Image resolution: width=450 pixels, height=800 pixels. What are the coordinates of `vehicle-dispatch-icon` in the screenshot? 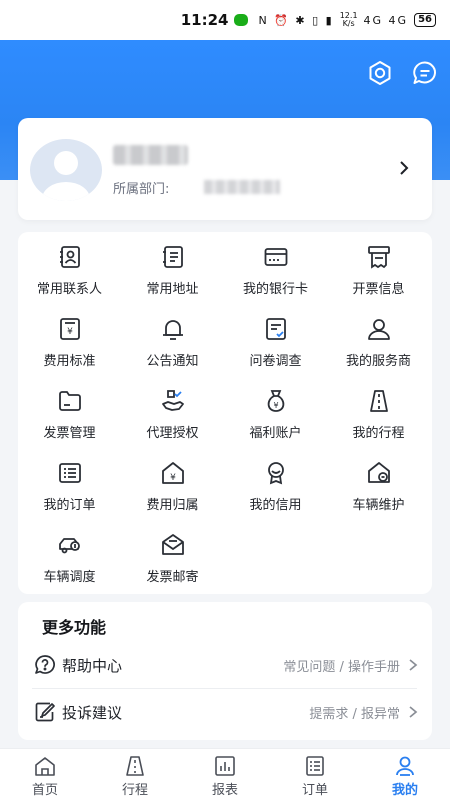 It's located at (69, 546).